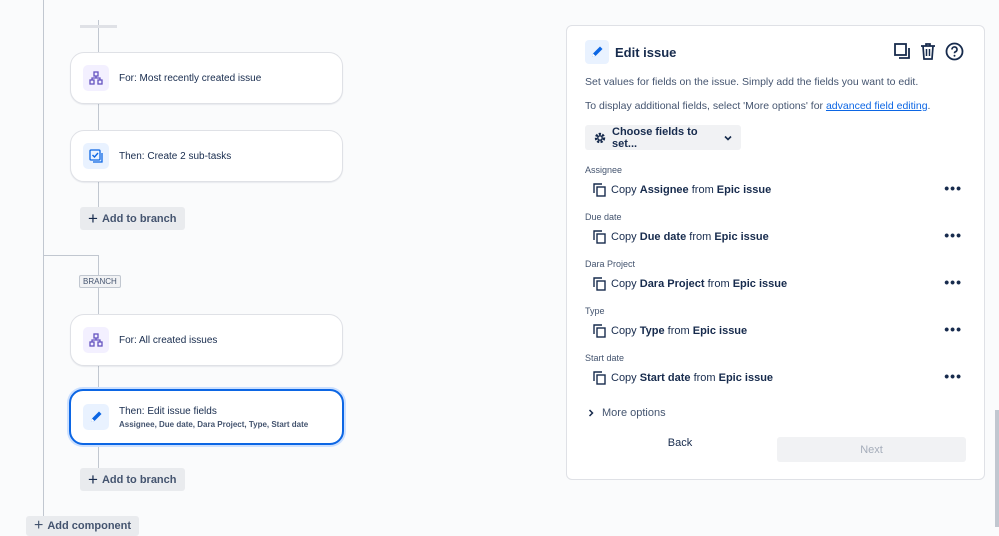 The width and height of the screenshot is (999, 536). Describe the element at coordinates (728, 138) in the screenshot. I see `chevron-down-icon` at that location.